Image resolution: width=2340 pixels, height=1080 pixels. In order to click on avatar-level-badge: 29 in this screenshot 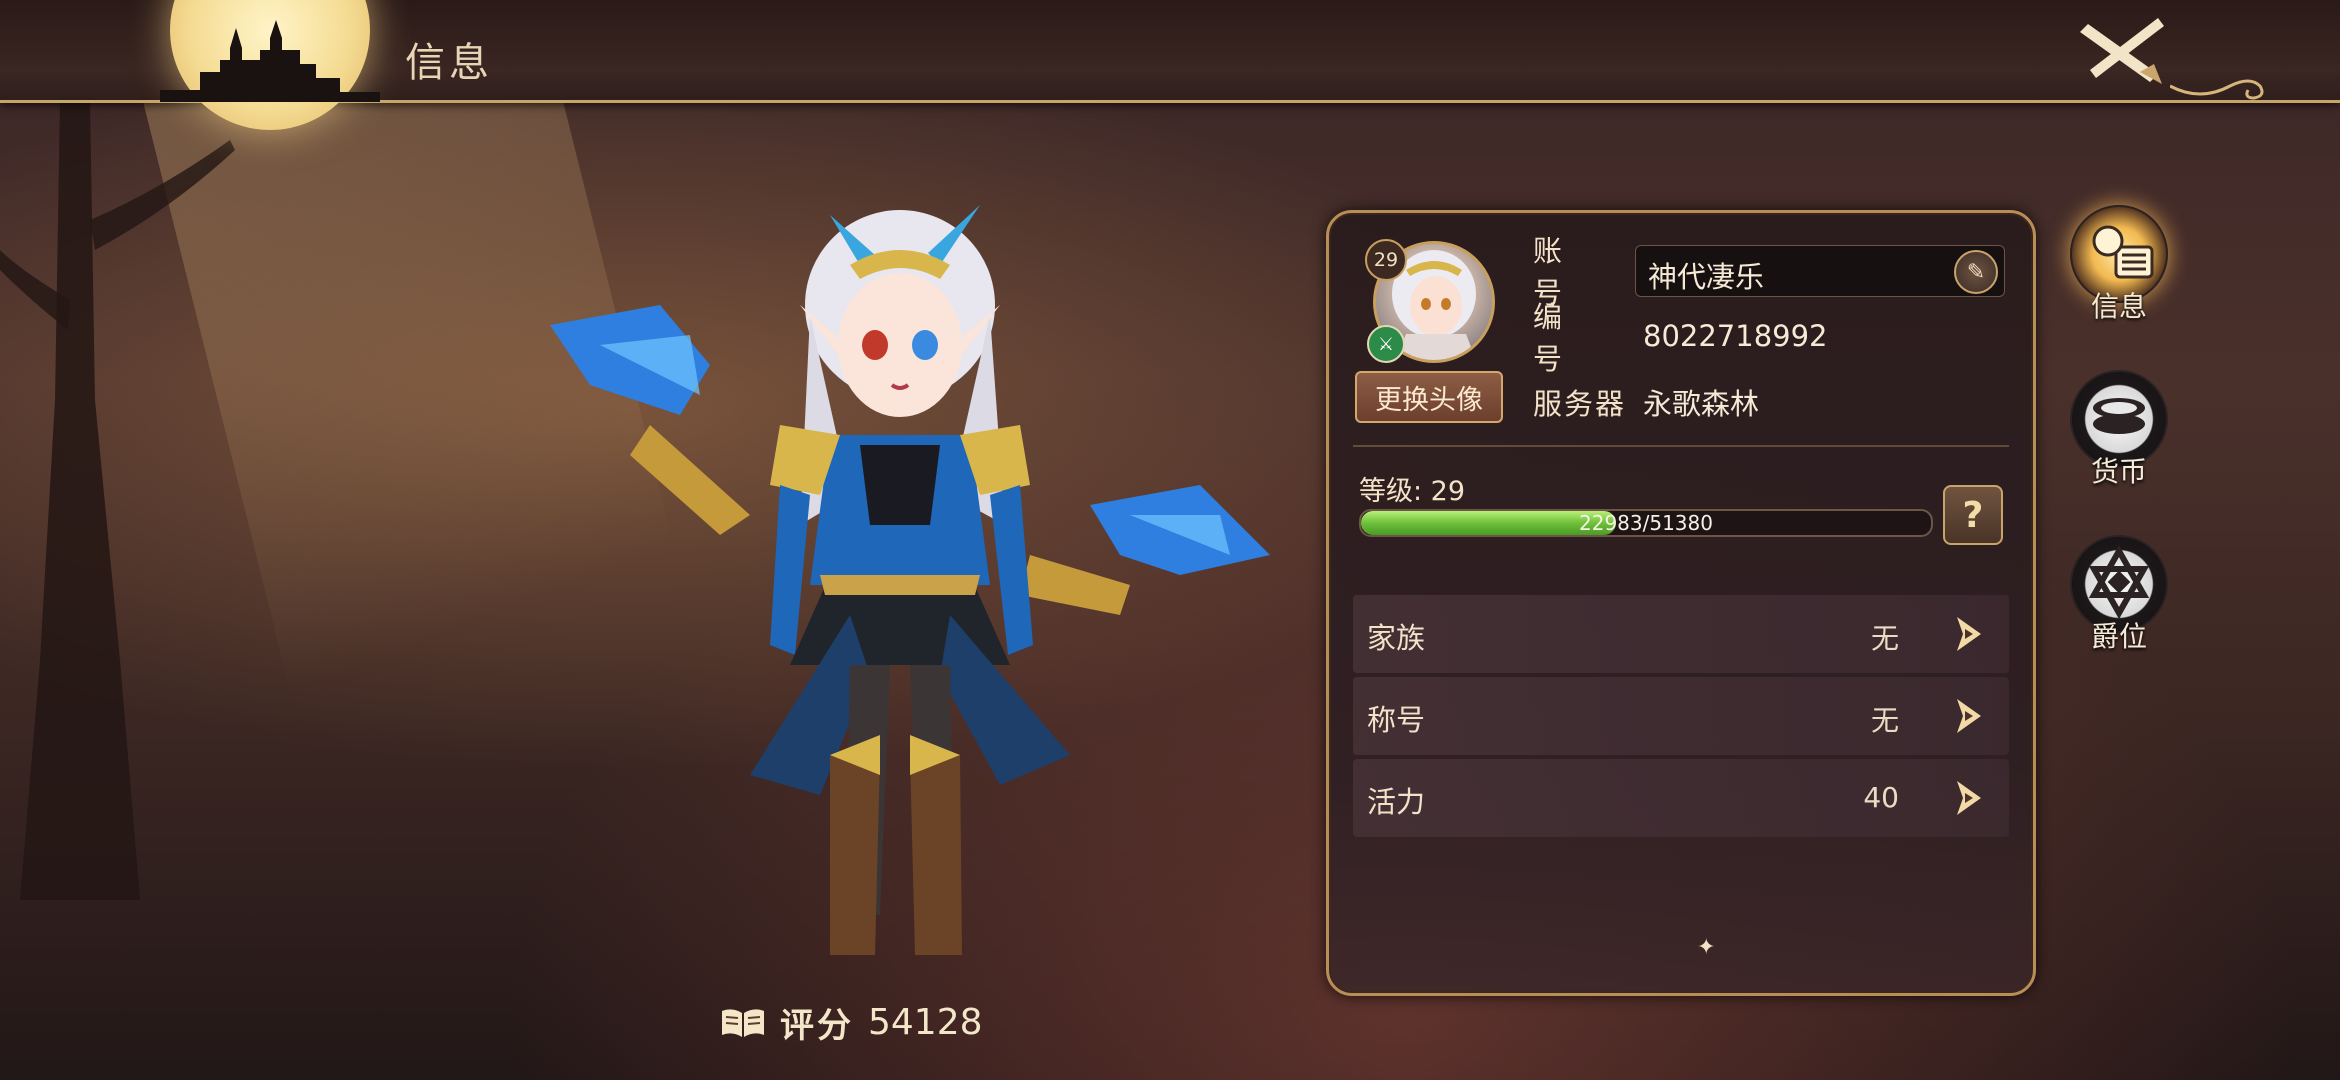, I will do `click(1386, 260)`.